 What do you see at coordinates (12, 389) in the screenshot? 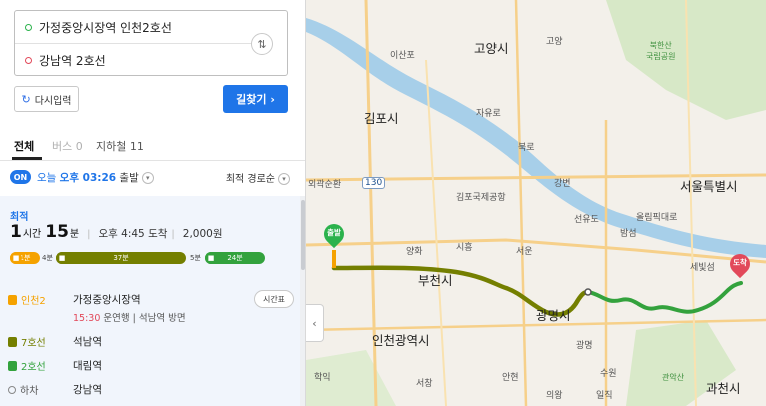
I see `alight-circle-icon` at bounding box center [12, 389].